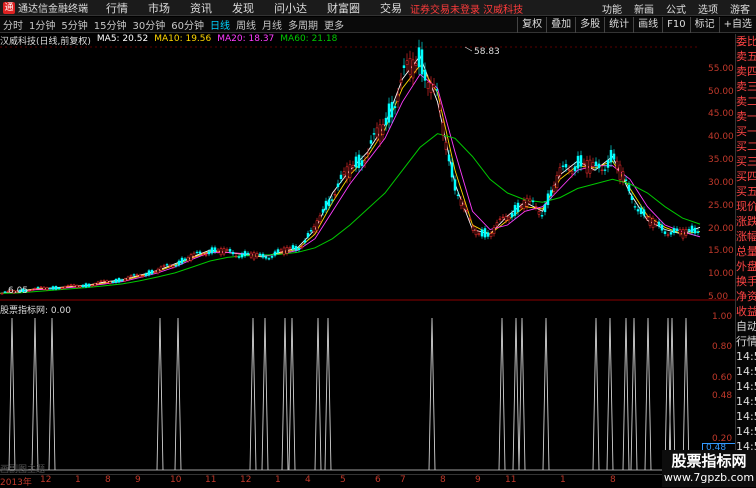  Describe the element at coordinates (367, 481) in the screenshot. I see `date-axis: 2013年 12 1 8 9 10 11 12 1 4 5 6 7 8 9 11 1 8` at that location.